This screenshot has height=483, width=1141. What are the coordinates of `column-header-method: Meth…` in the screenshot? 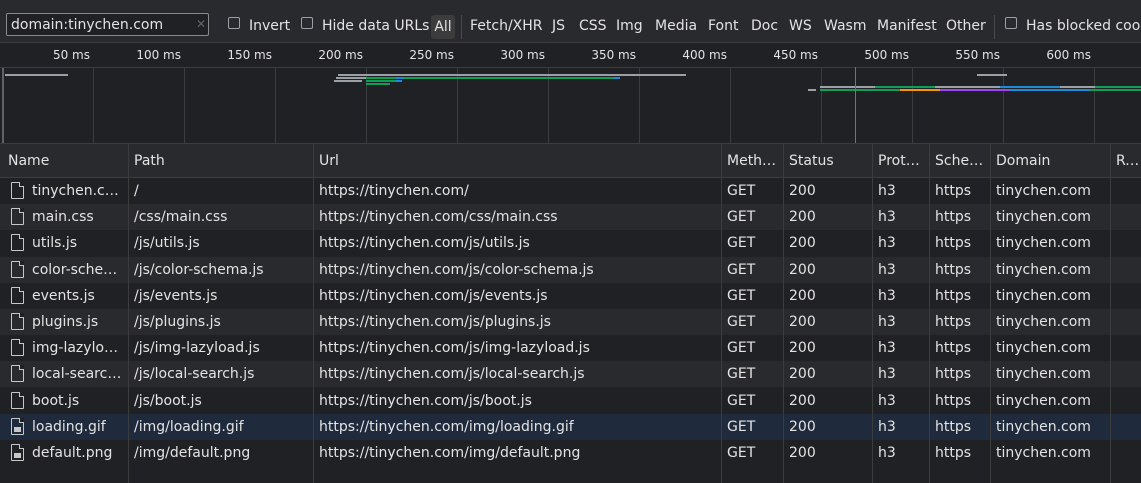 It's located at (753, 160).